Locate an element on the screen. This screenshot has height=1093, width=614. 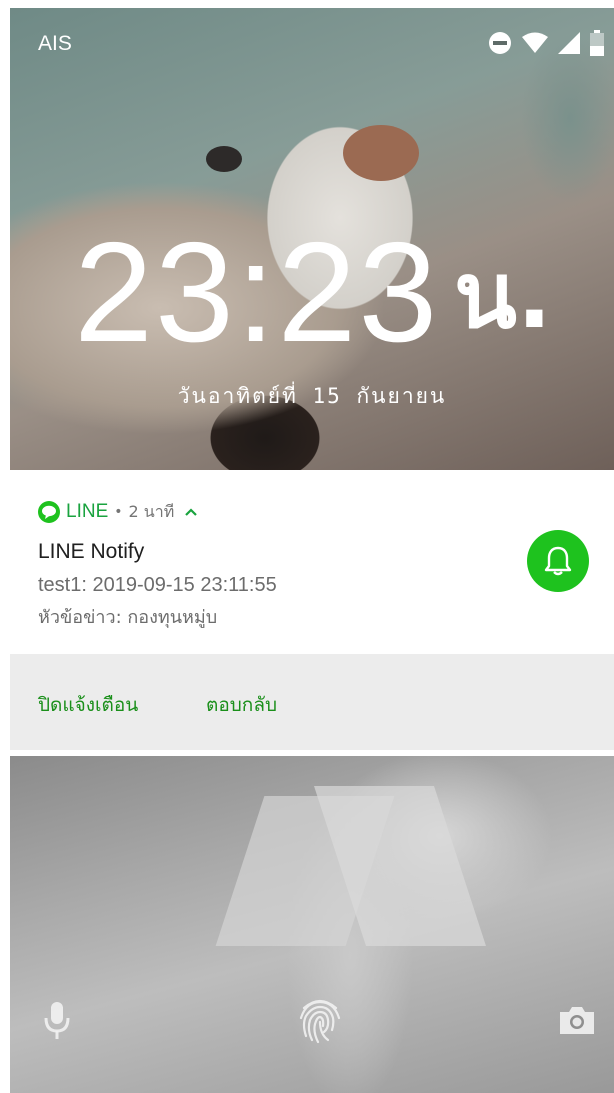
dismiss-notification-button: ปิดแจ้งเตือน is located at coordinates (88, 705).